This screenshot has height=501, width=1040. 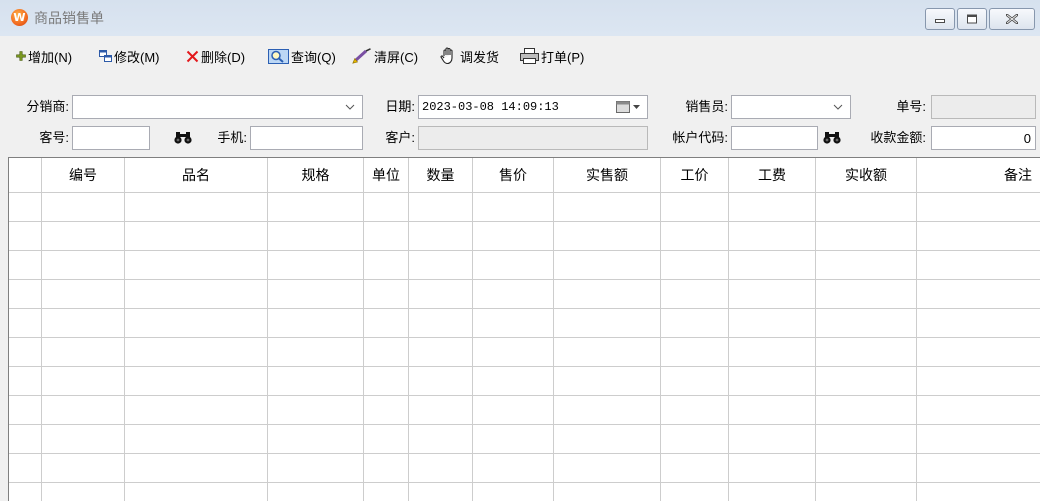 I want to click on maximize-button, so click(x=972, y=19).